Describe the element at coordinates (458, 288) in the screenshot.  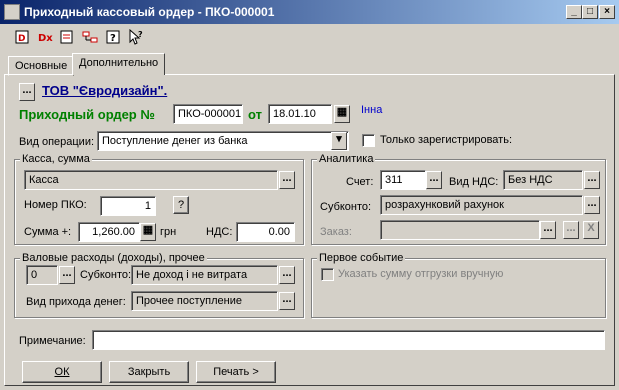
I see `first-event-group` at that location.